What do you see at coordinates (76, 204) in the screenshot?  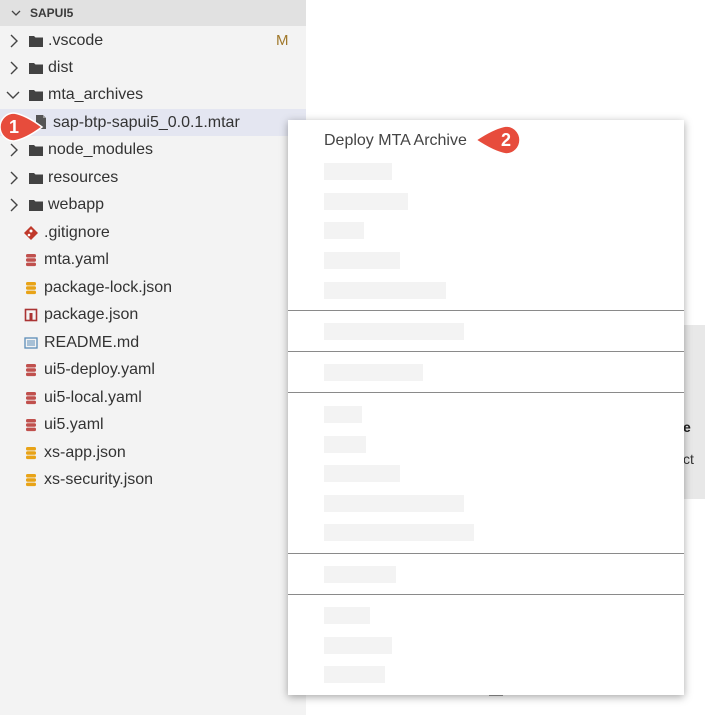 I see `tree-item-label: webapp` at bounding box center [76, 204].